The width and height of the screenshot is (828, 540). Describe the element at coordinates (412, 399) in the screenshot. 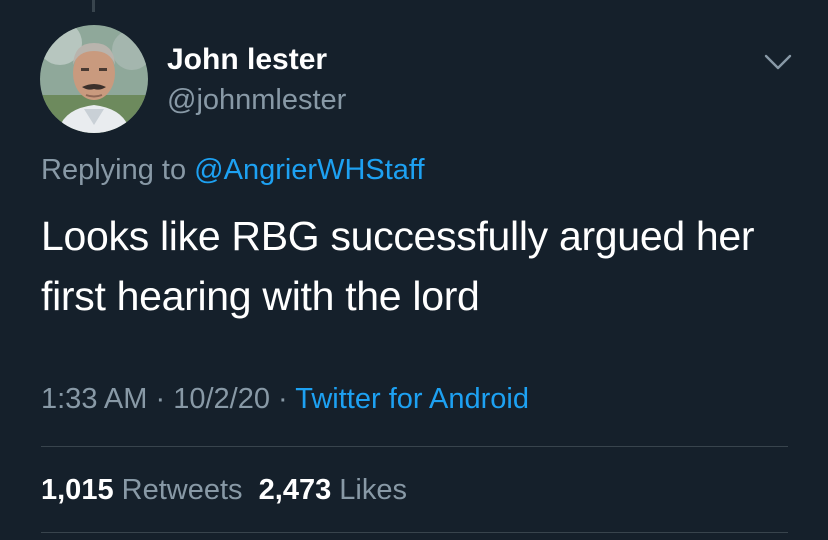

I see `tweet-source-link: Twitter for Android` at that location.